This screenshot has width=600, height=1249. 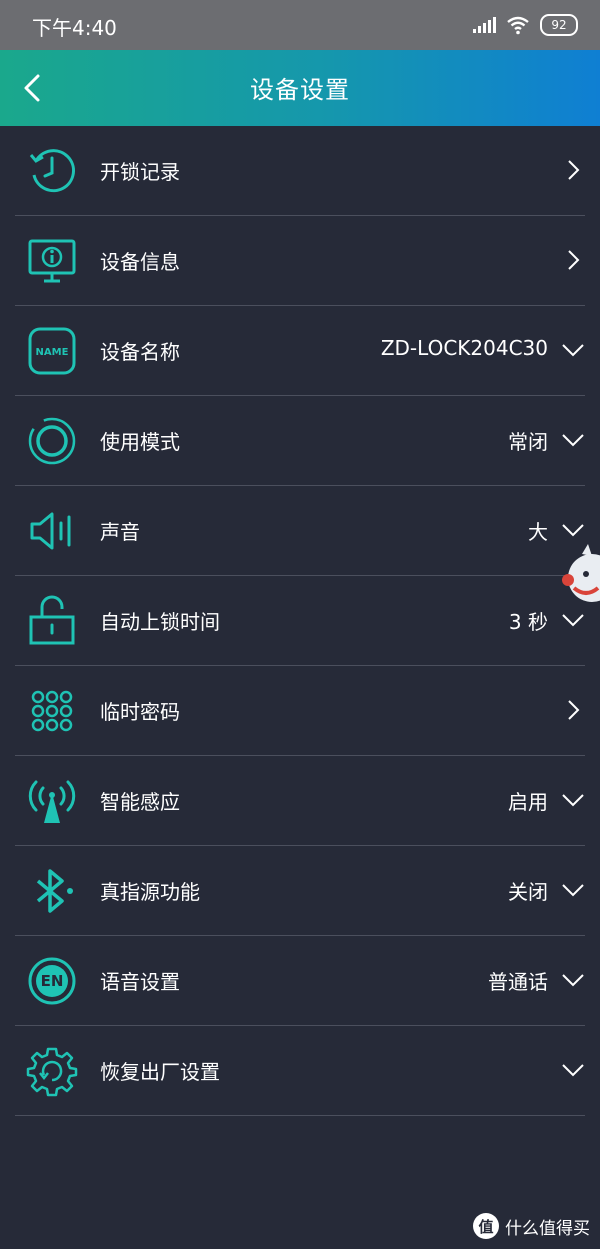 I want to click on setting-label: 真指源功能, so click(x=150, y=892).